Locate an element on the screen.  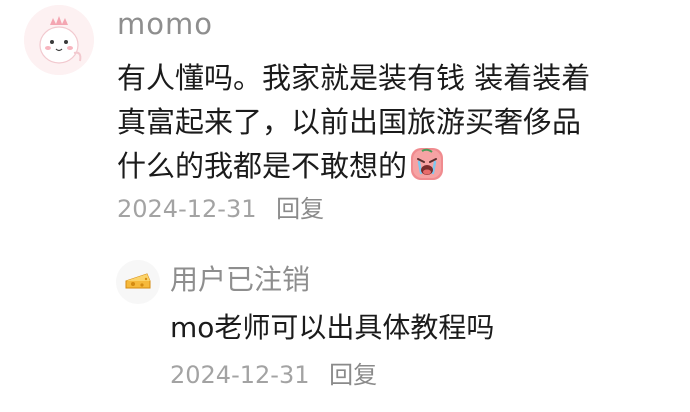
cheese-avatar-icon is located at coordinates (138, 282).